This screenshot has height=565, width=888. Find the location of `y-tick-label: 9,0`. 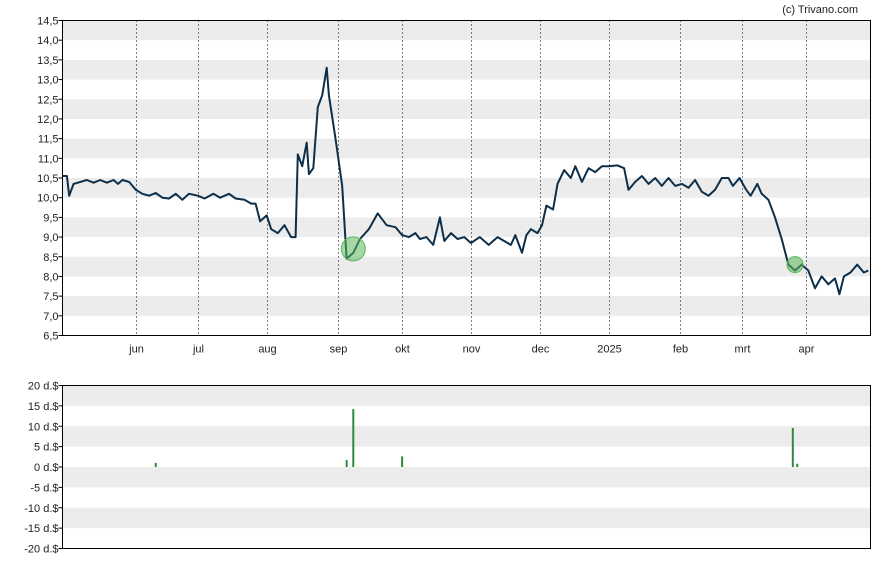

y-tick-label: 9,0 is located at coordinates (50, 238).